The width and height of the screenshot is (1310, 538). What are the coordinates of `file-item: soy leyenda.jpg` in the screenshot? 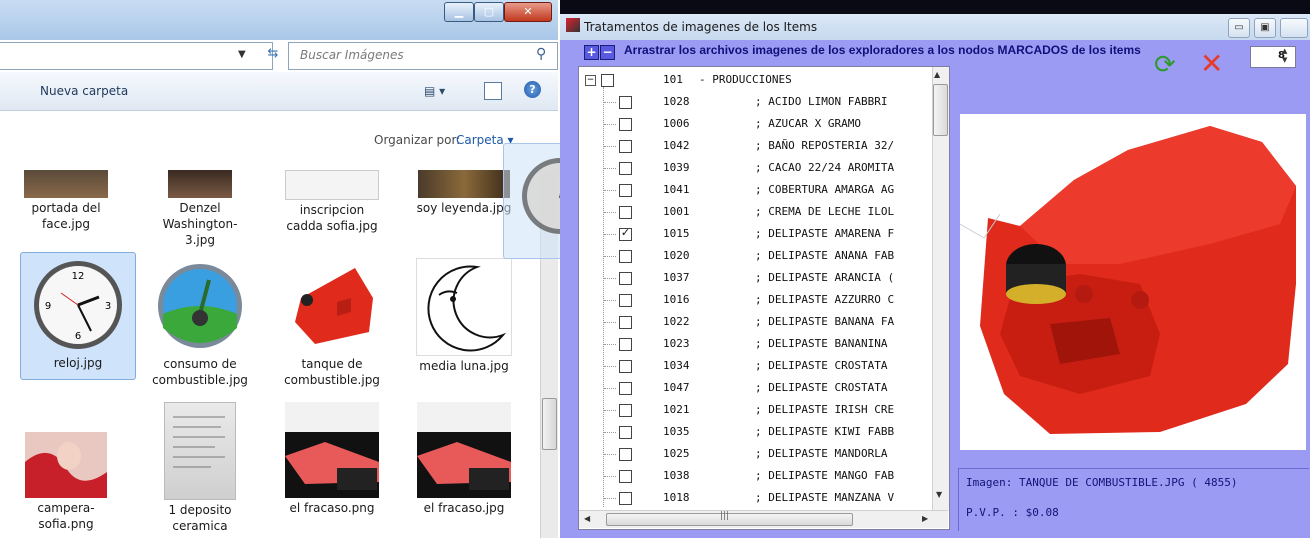 It's located at (464, 193).